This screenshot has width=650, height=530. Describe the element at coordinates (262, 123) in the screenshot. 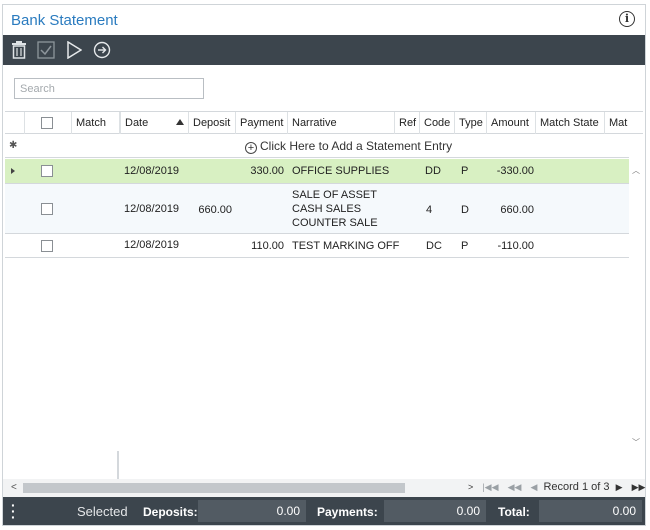

I see `column-header-payment: Payment` at that location.